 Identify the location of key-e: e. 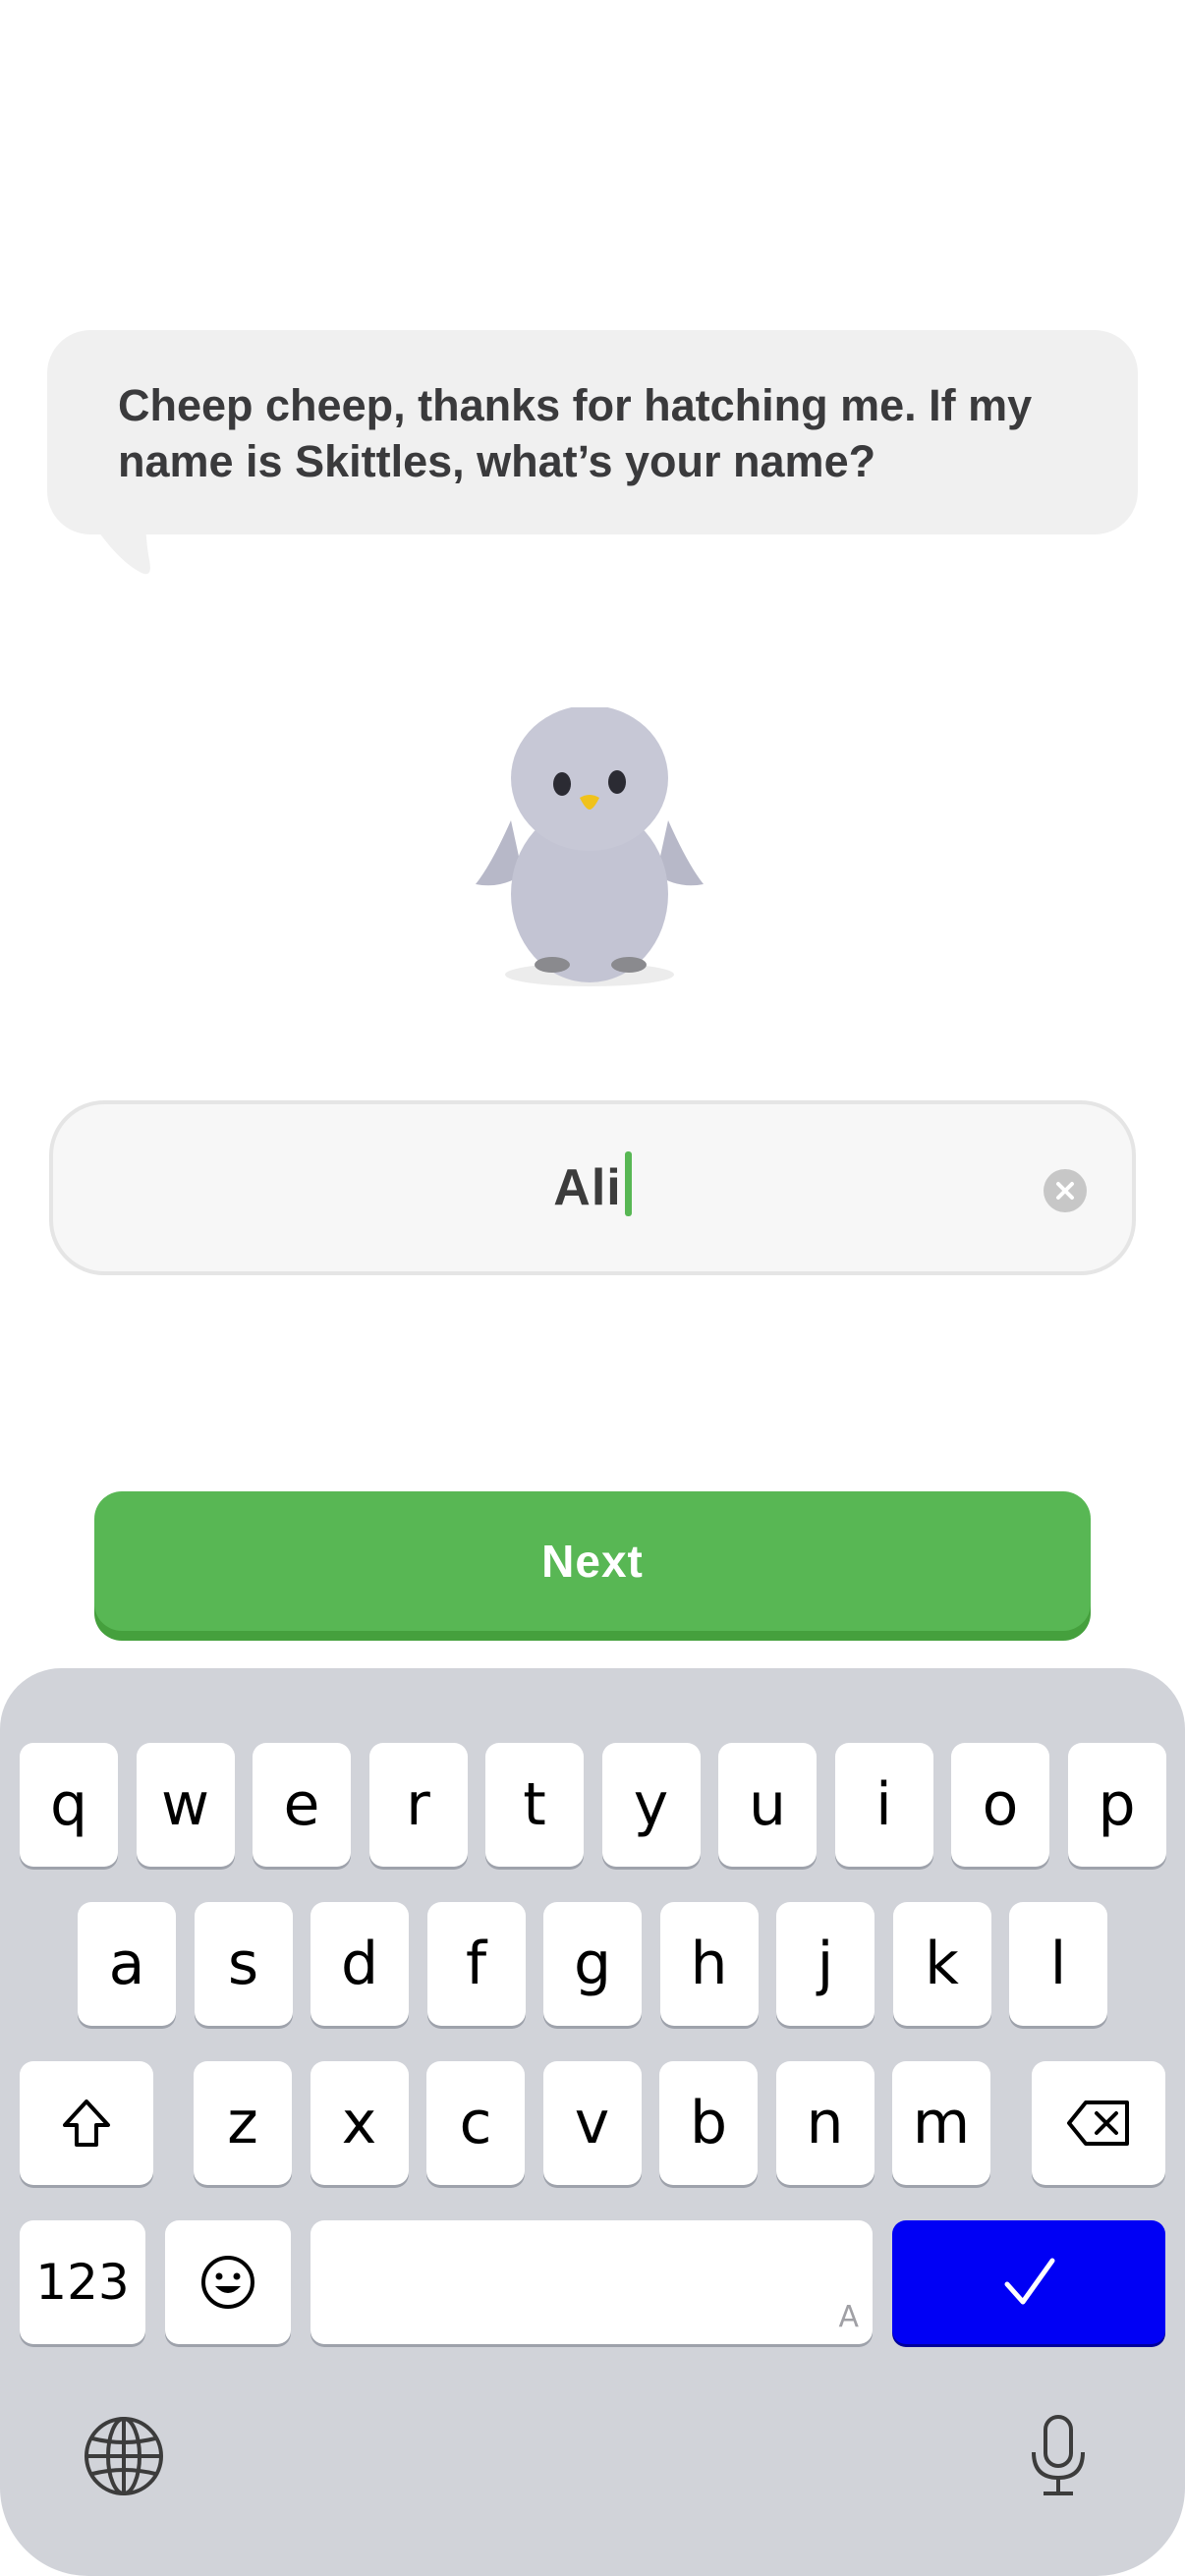
(302, 1805).